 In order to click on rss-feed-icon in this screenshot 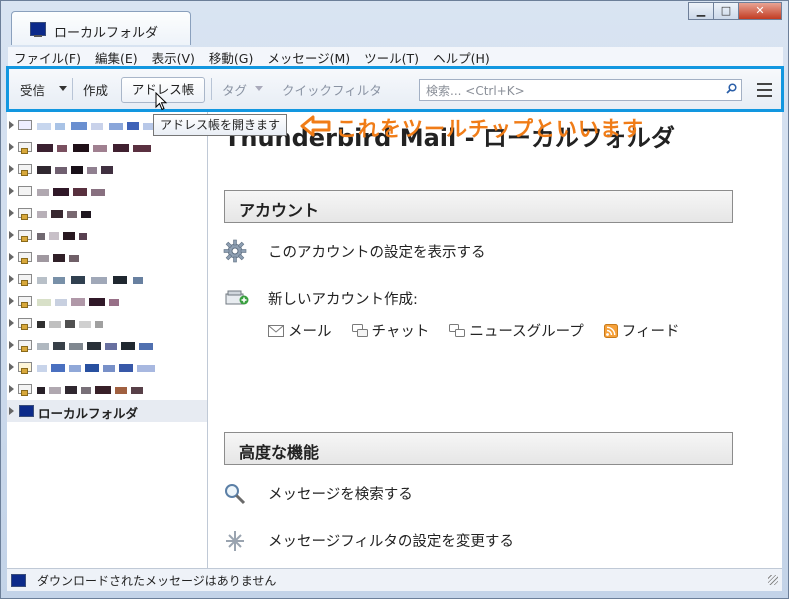, I will do `click(610, 330)`.